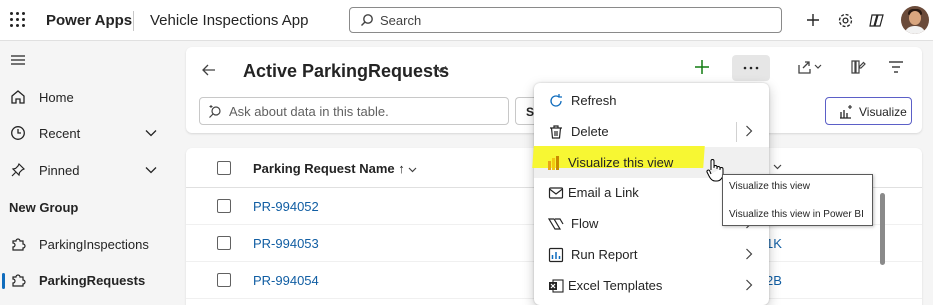  Describe the element at coordinates (769, 186) in the screenshot. I see `tooltip-title: Visualize this view` at that location.